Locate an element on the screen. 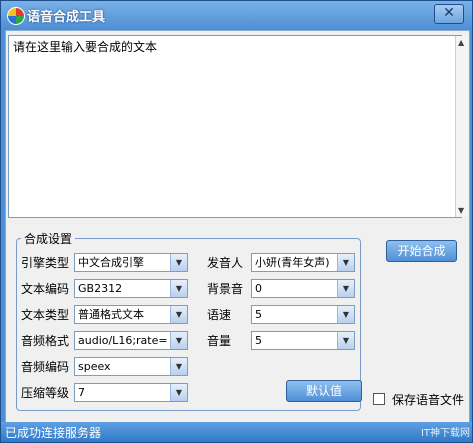  engine-type-select: 中文合成引擎 ▼ is located at coordinates (131, 262).